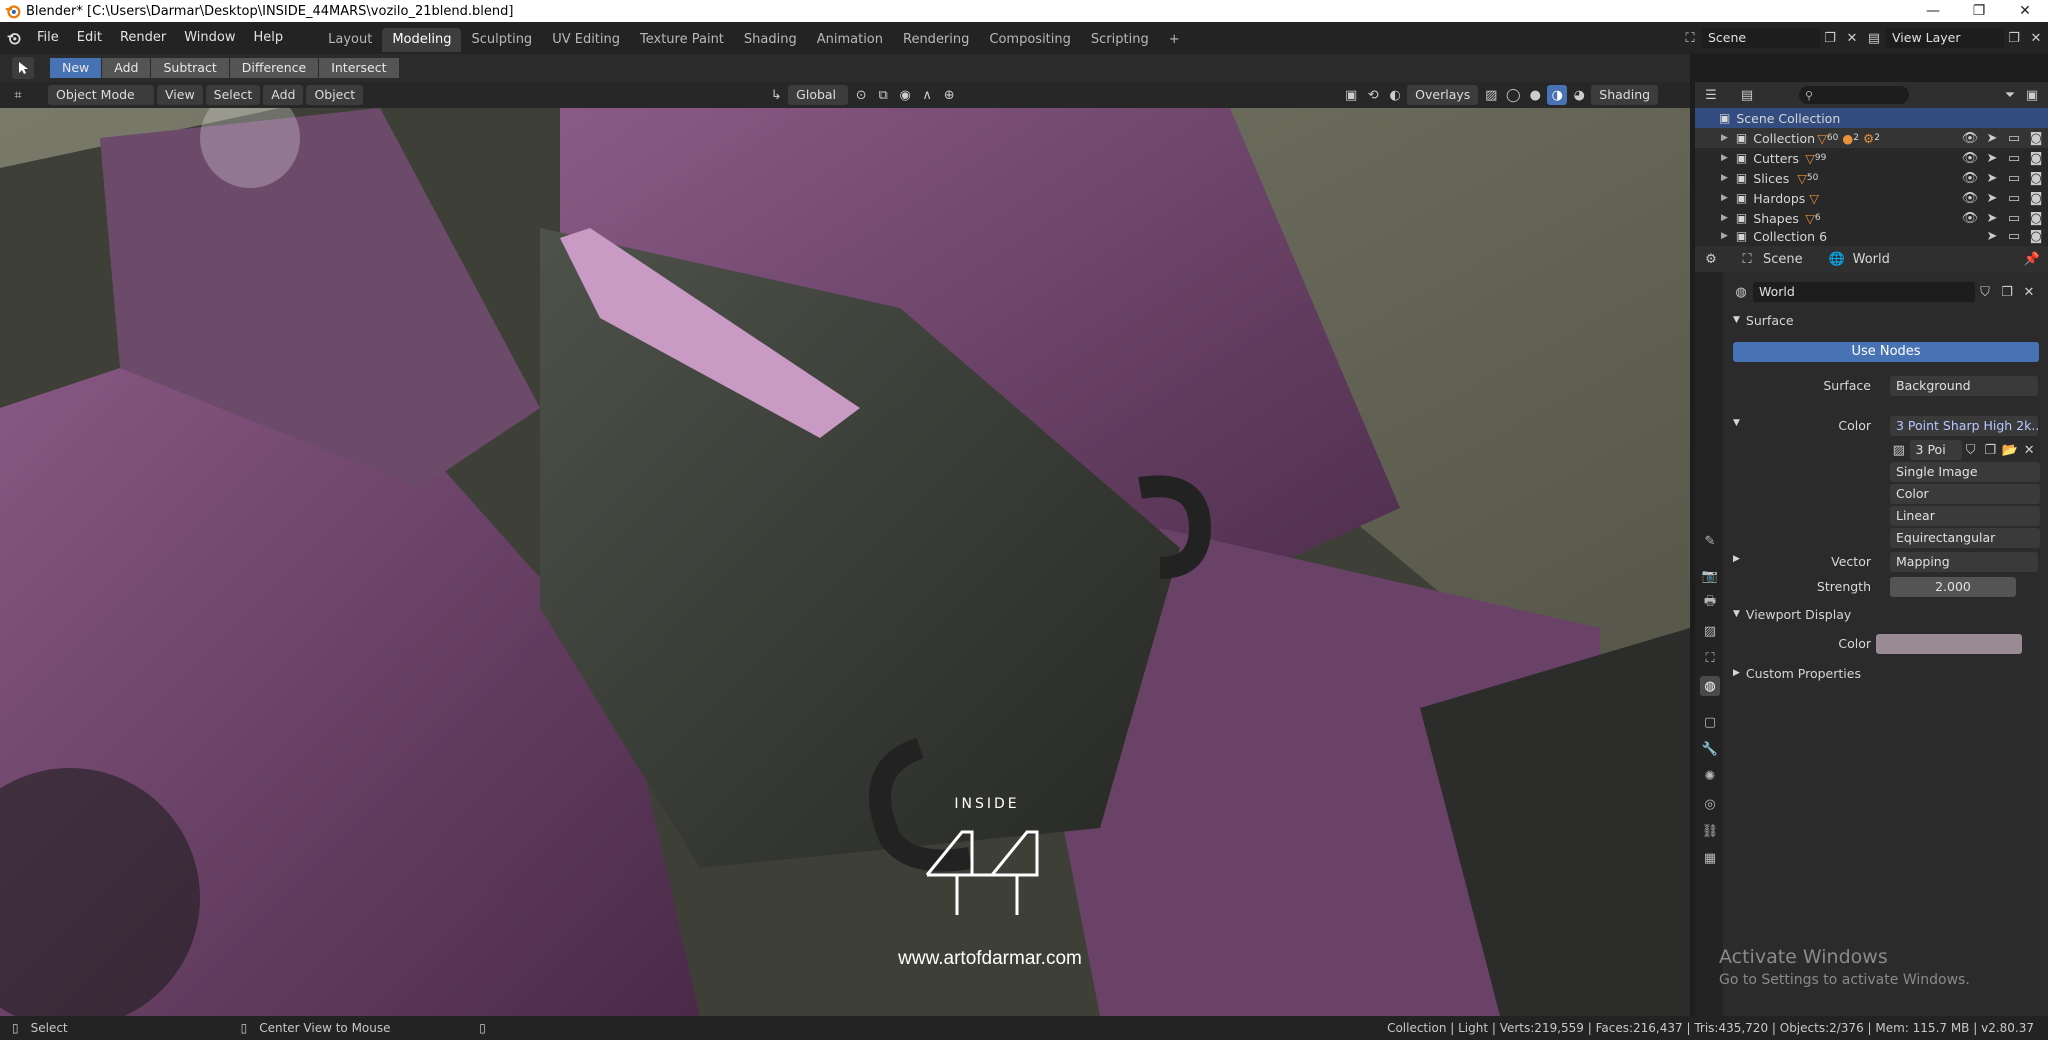 This screenshot has height=1040, width=2048. I want to click on gizmo-icon: ⊕, so click(949, 95).